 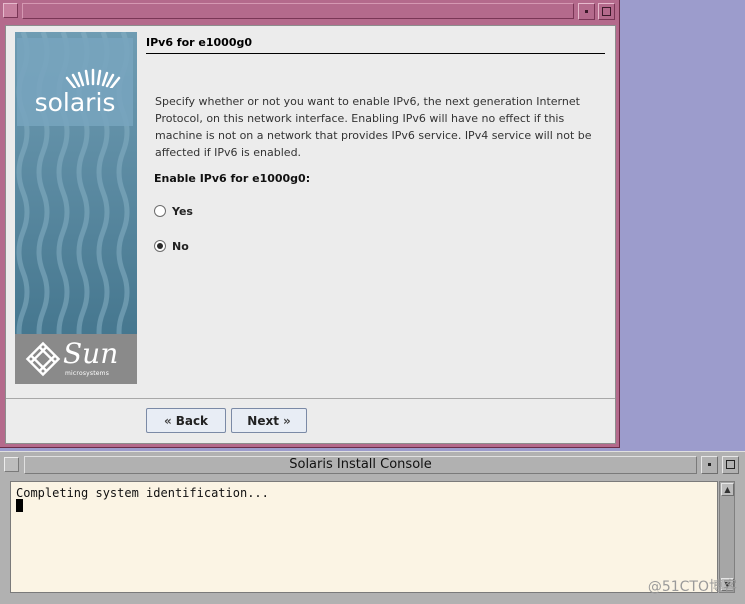 I want to click on chevron-double-right-icon: », so click(x=286, y=420).